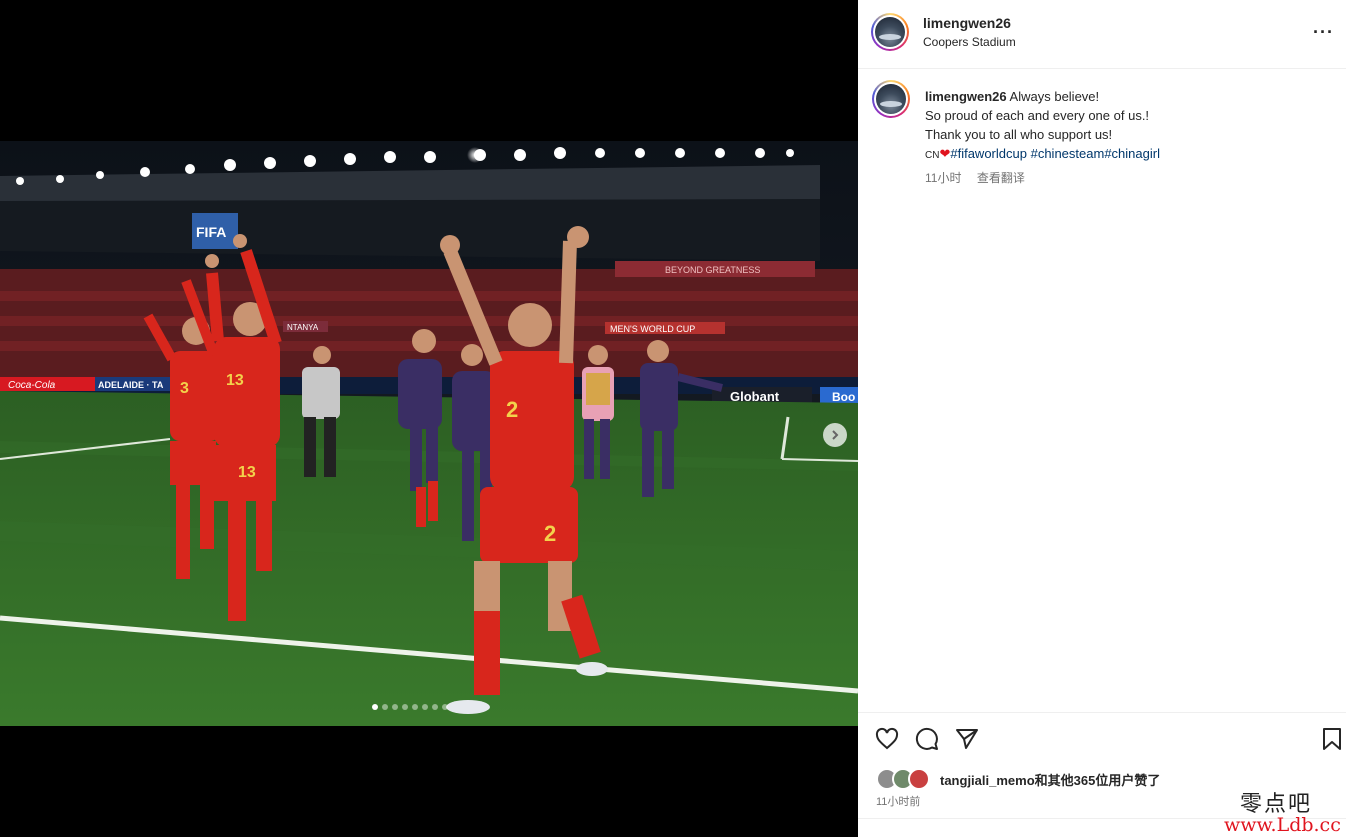  What do you see at coordinates (1054, 96) in the screenshot?
I see `caption-line: Always believe!` at bounding box center [1054, 96].